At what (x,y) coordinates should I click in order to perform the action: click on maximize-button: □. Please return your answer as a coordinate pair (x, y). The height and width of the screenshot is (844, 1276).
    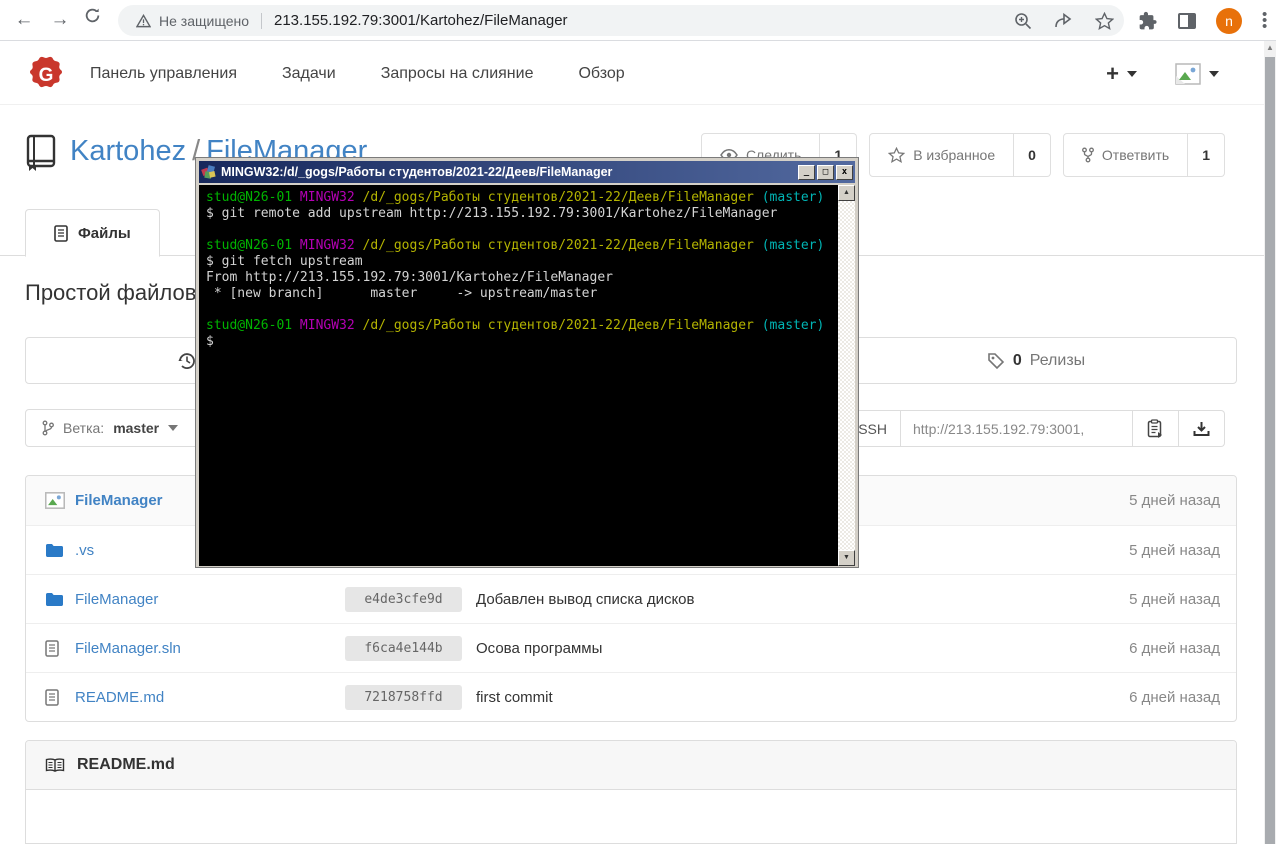
    Looking at the image, I should click on (825, 172).